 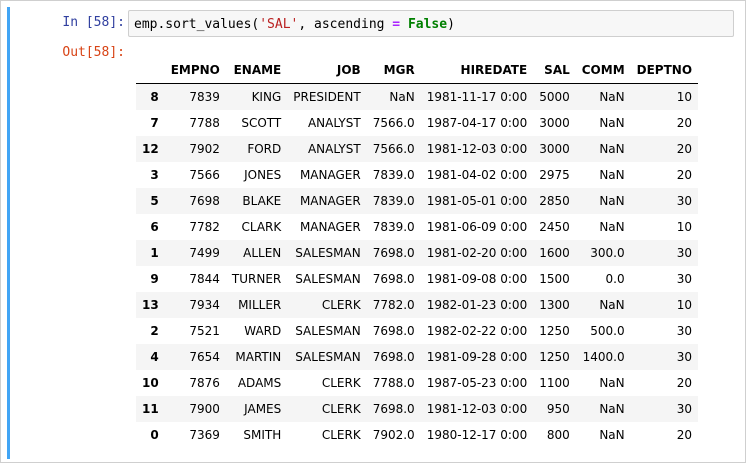 I want to click on row-index: 9, so click(x=154, y=279).